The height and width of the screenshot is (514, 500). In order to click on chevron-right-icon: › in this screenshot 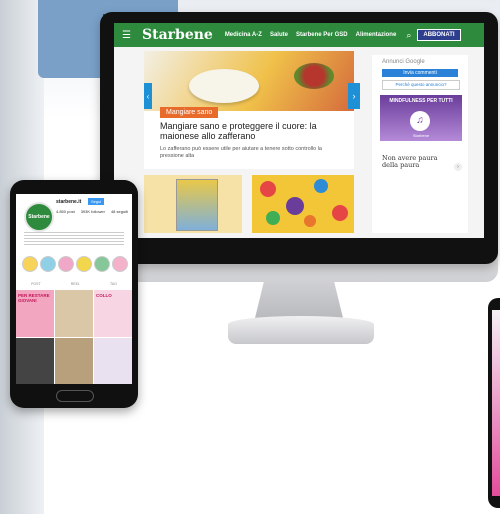, I will do `click(458, 167)`.